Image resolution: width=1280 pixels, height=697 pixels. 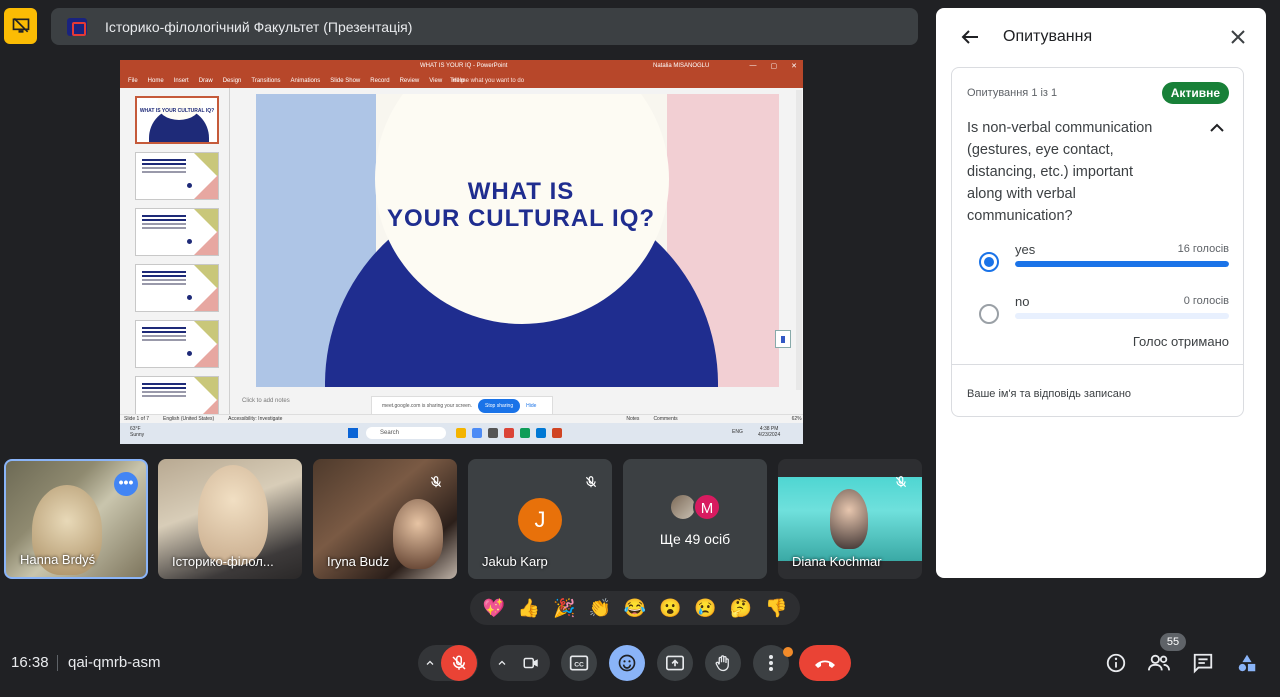 What do you see at coordinates (461, 433) in the screenshot?
I see `windows-taskbar: 63°F Sunny Search 4:38 PM 4/23/2024 ENG` at bounding box center [461, 433].